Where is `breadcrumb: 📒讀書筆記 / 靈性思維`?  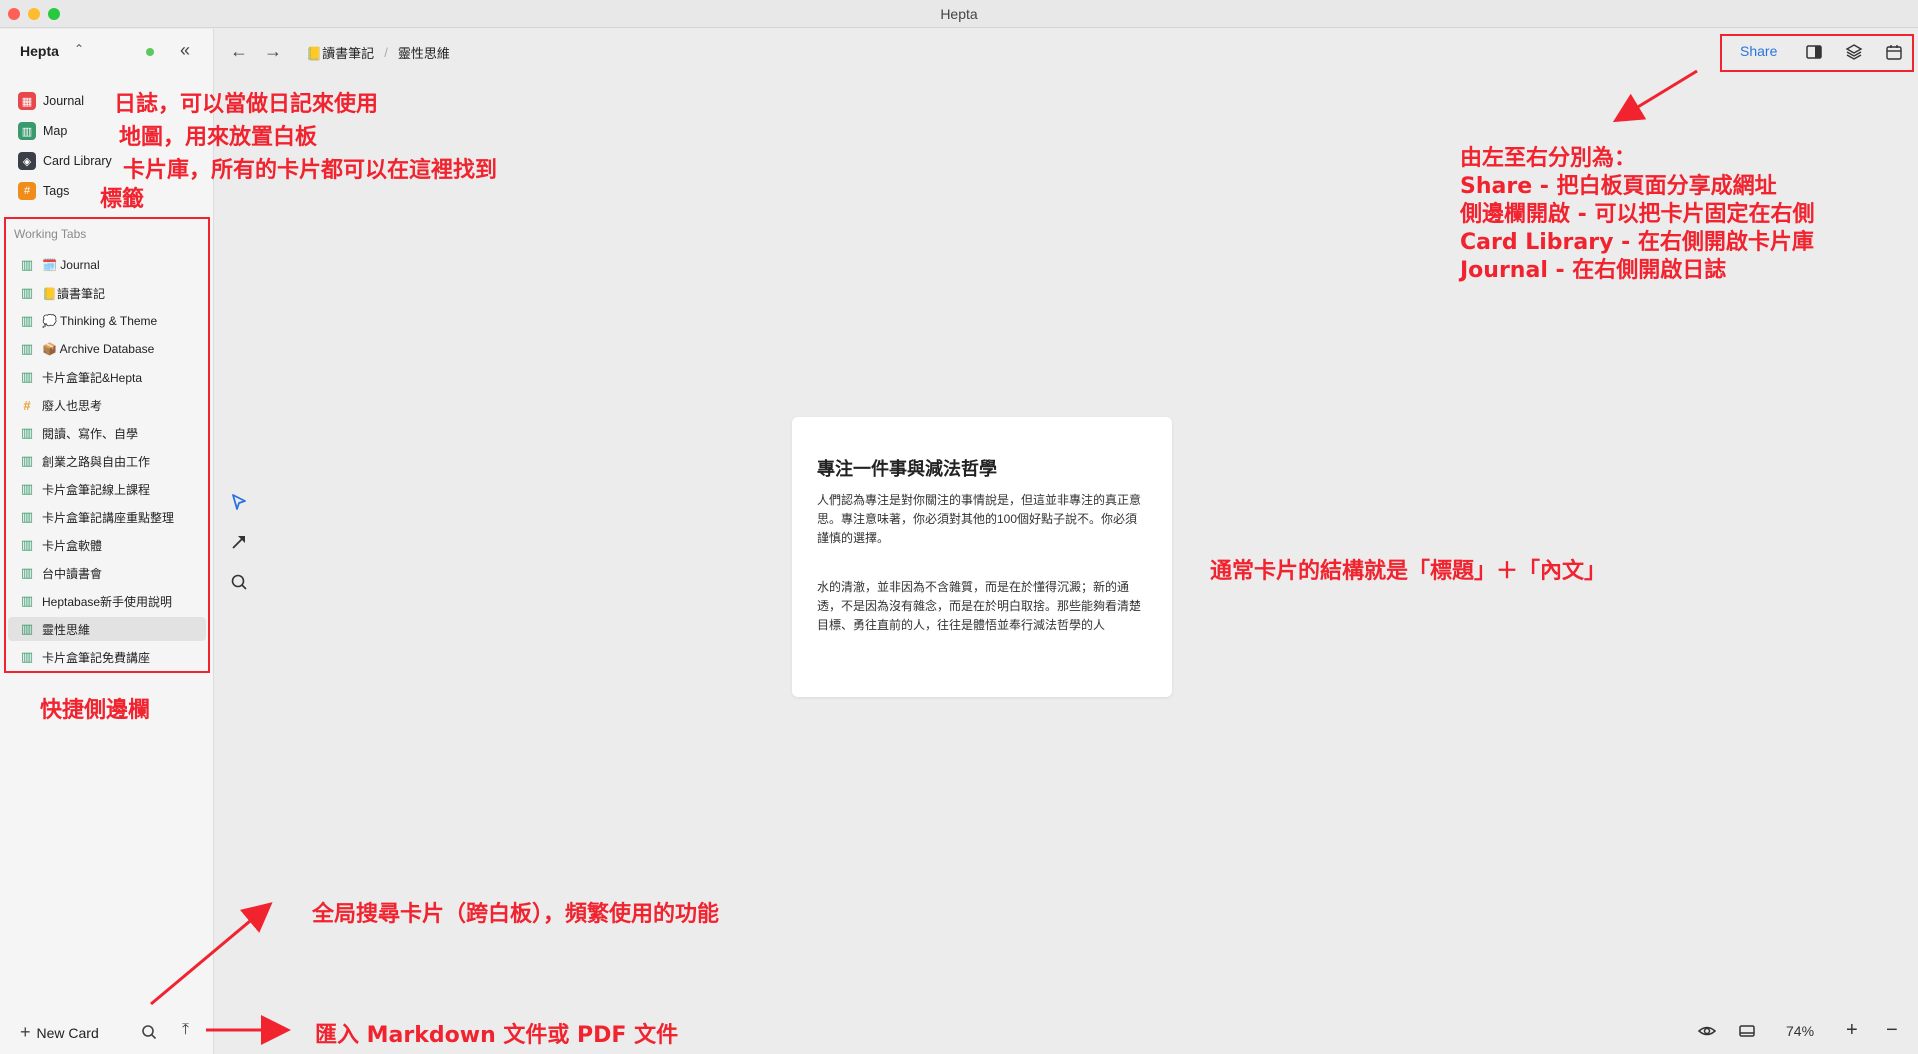
breadcrumb: 📒讀書筆記 / 靈性思維 is located at coordinates (378, 52).